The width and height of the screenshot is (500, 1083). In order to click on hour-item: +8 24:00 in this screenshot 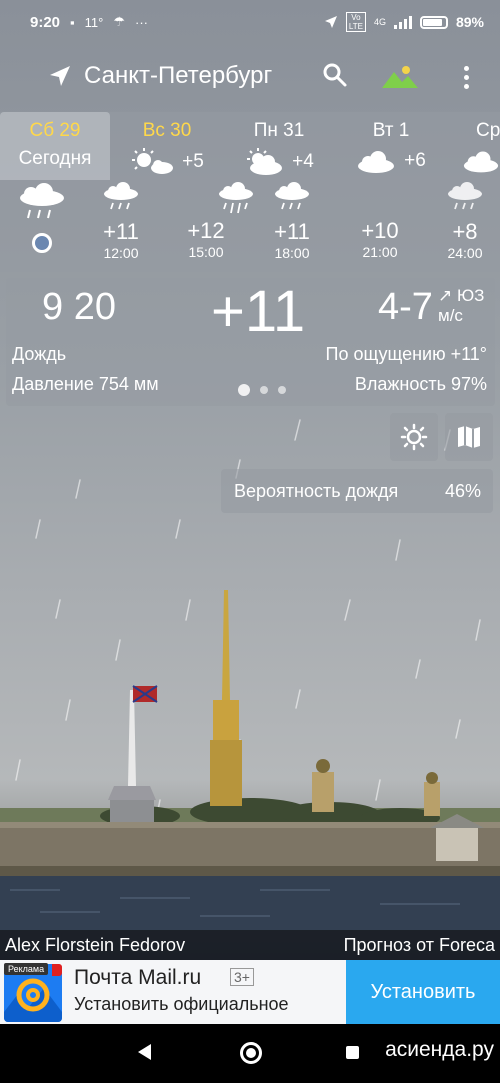, I will do `click(465, 221)`.